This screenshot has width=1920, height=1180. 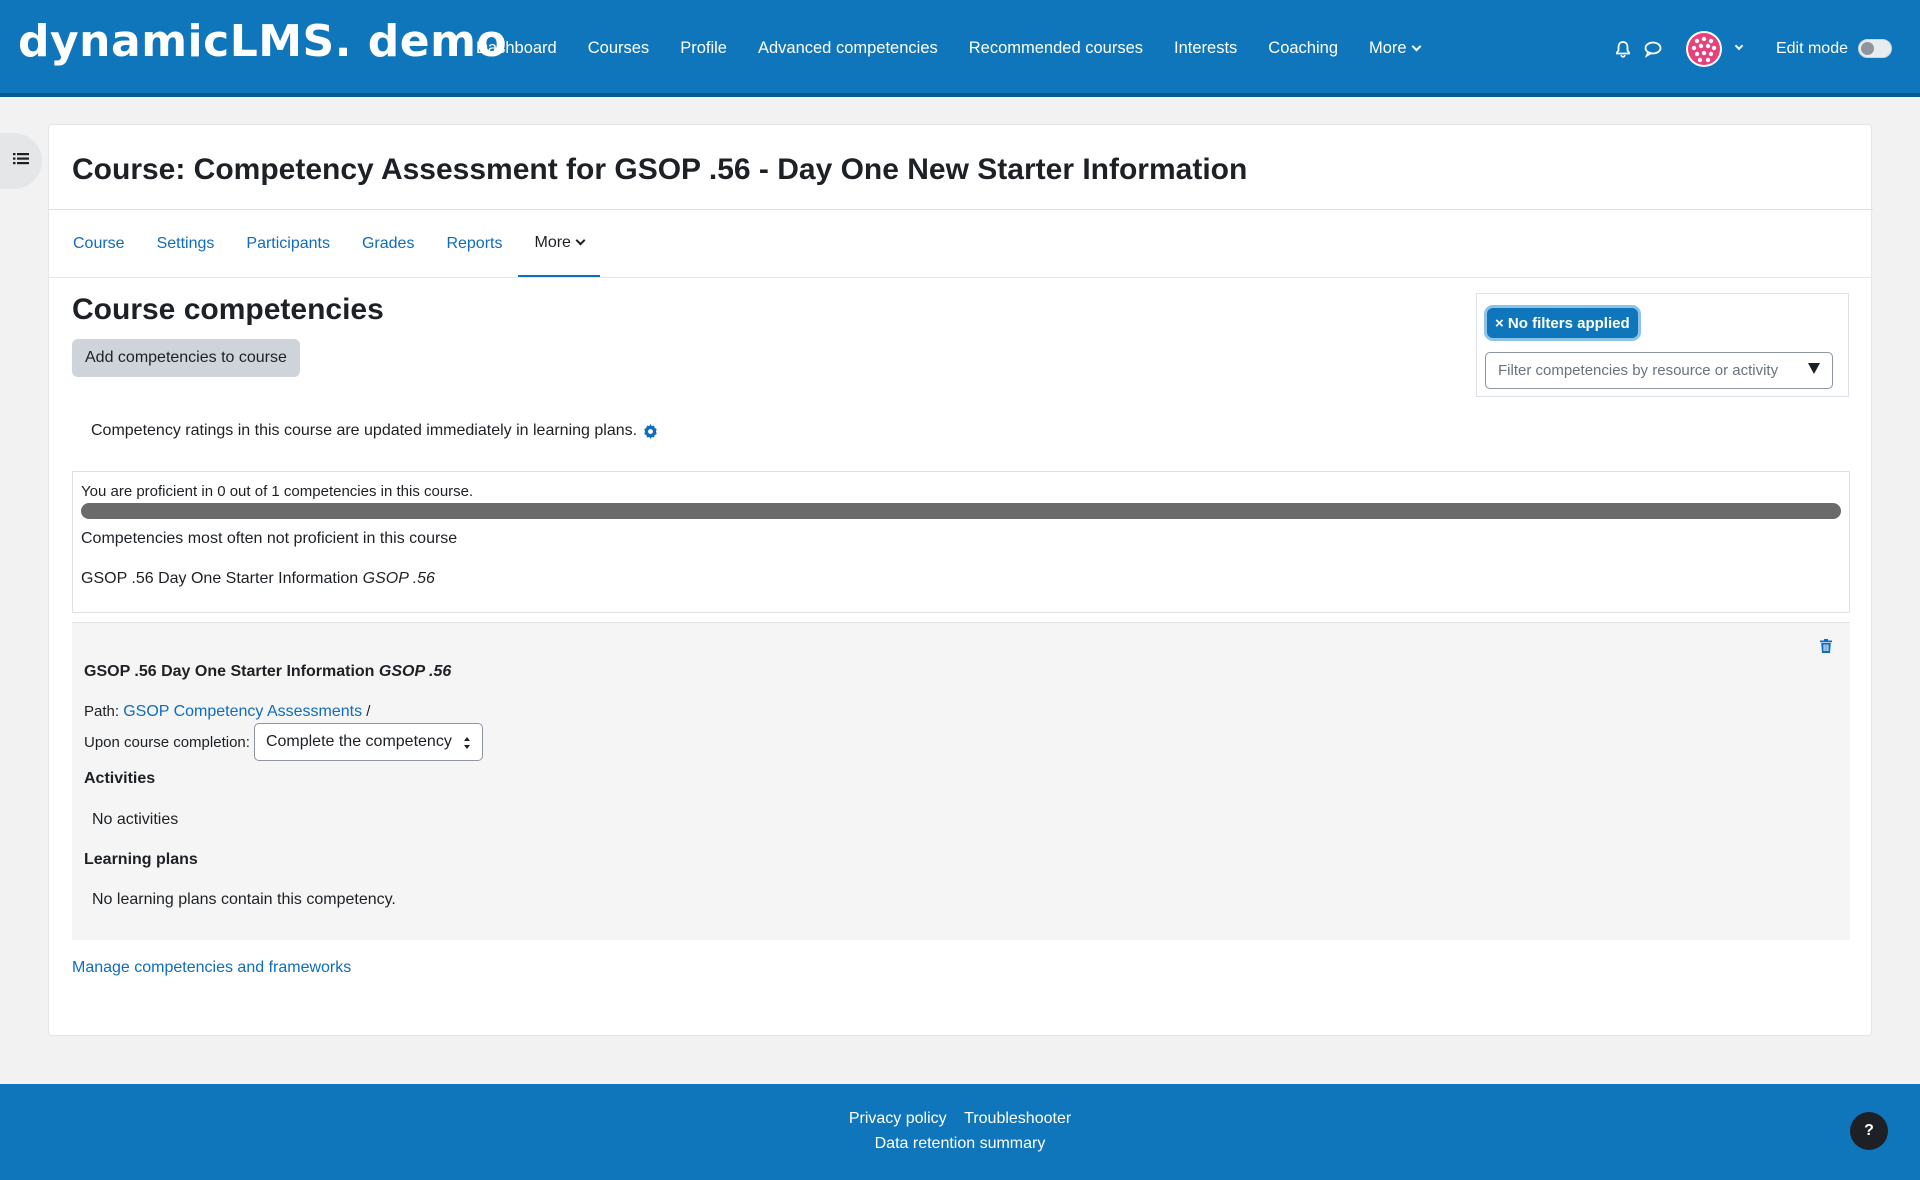 I want to click on list-drawer-icon, so click(x=21, y=161).